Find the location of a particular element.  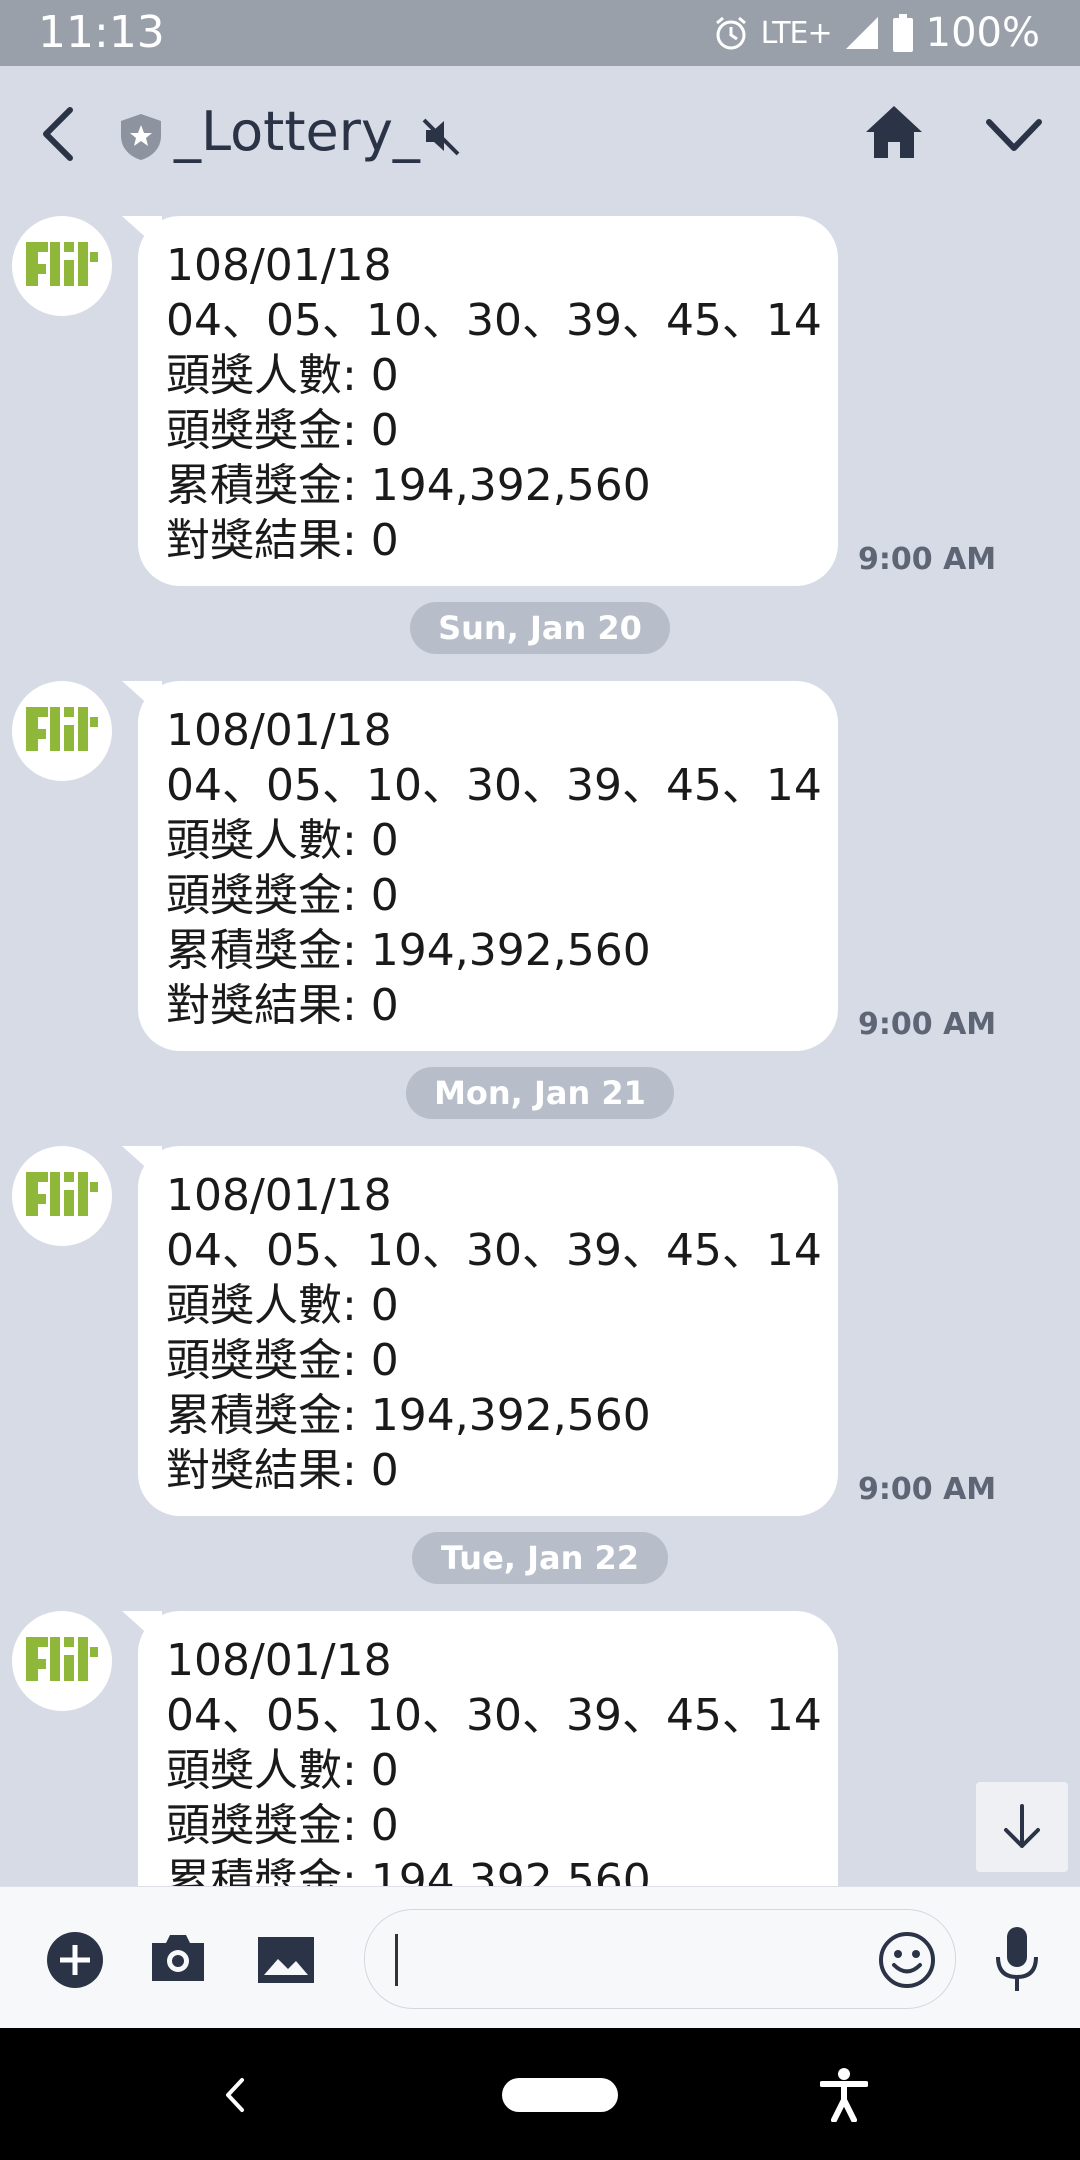

text-cursor is located at coordinates (396, 1960).